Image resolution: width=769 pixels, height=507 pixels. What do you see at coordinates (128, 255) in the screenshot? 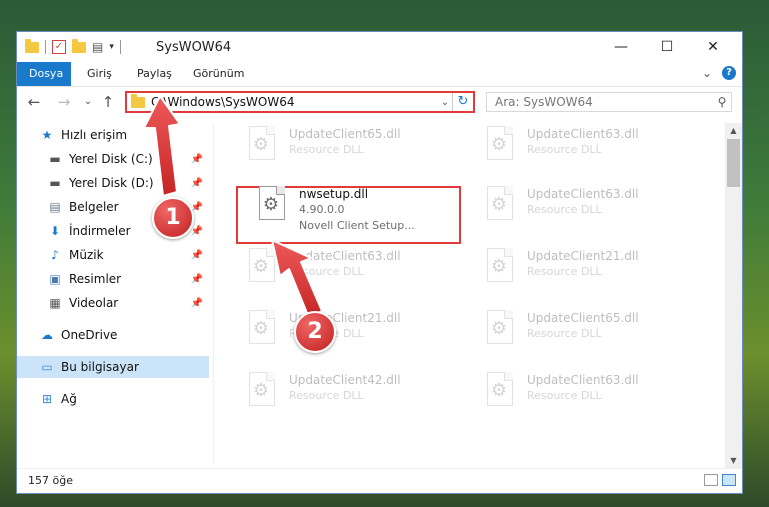
I see `sidebar-item-music: ♪ Müzik 📌` at bounding box center [128, 255].